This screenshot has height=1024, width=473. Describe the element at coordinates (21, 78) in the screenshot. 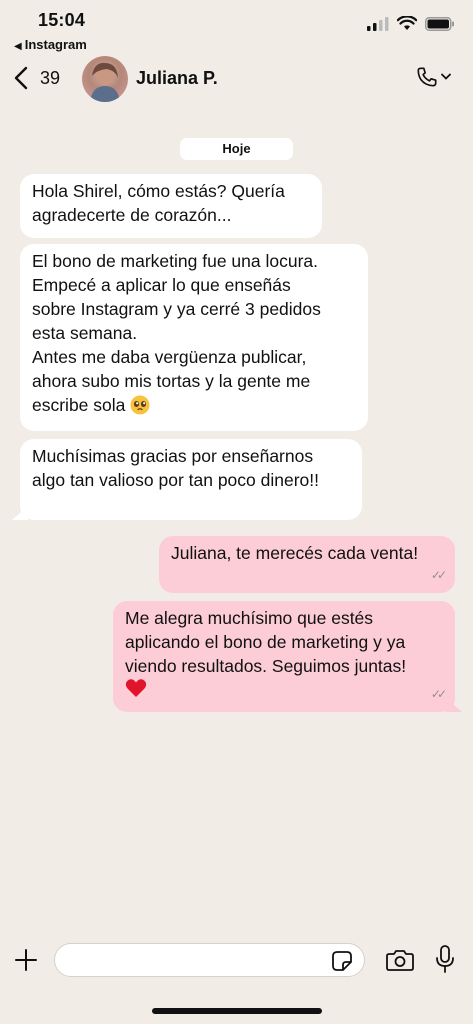

I see `chevron-left-icon` at that location.